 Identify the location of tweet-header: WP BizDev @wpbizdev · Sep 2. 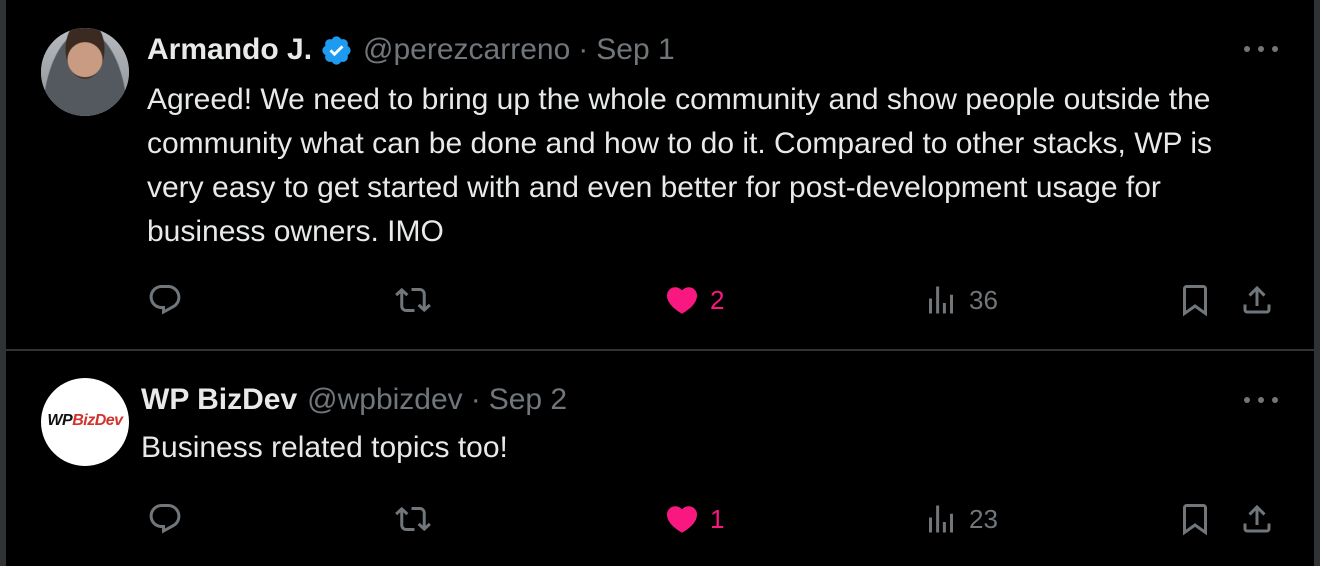
(354, 400).